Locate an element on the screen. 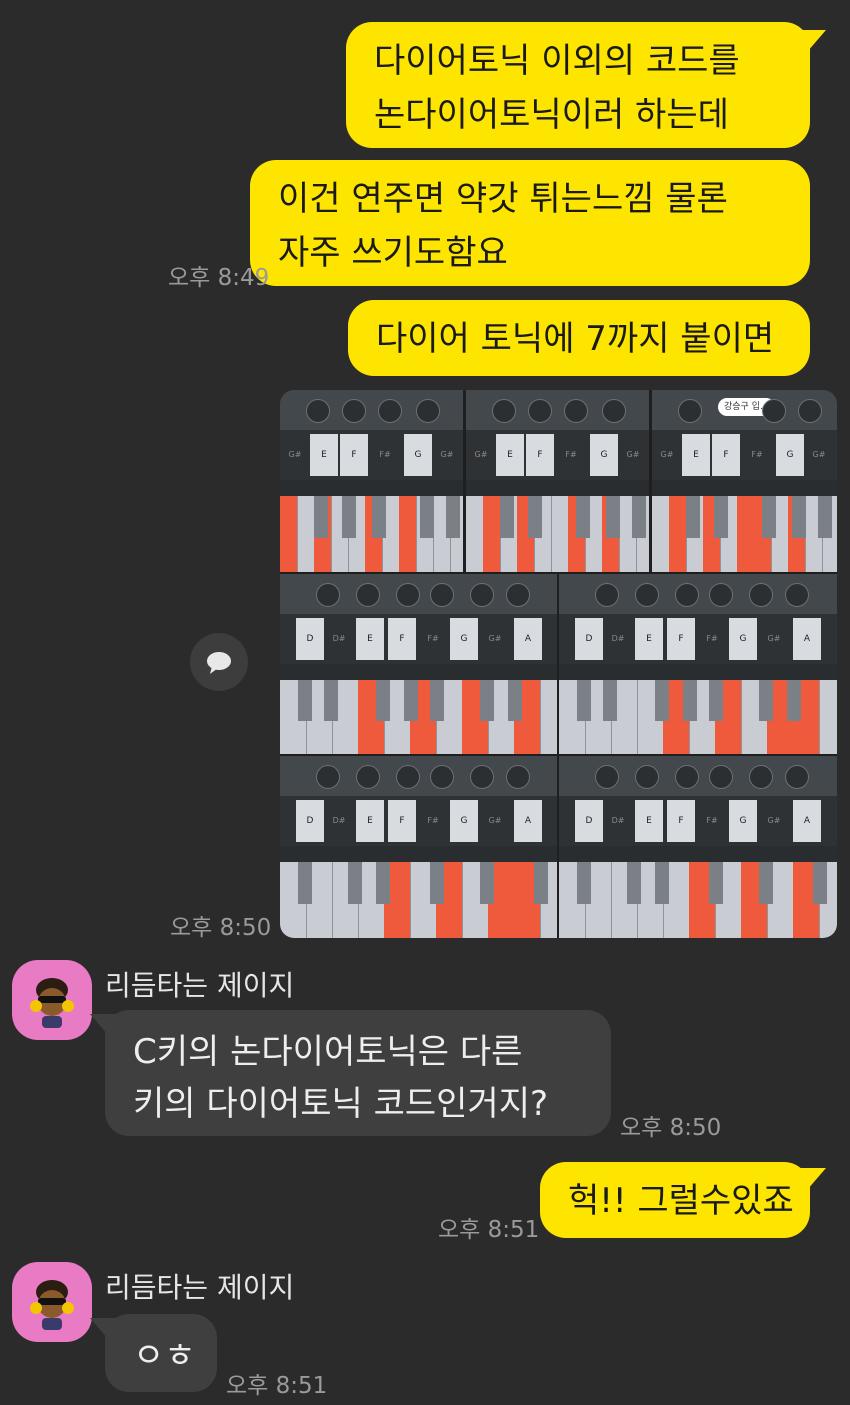 The width and height of the screenshot is (850, 1405). my-message-bubble: 다이어토닉 이외의 코드를 논다이어토닉이러 하는데 is located at coordinates (578, 85).